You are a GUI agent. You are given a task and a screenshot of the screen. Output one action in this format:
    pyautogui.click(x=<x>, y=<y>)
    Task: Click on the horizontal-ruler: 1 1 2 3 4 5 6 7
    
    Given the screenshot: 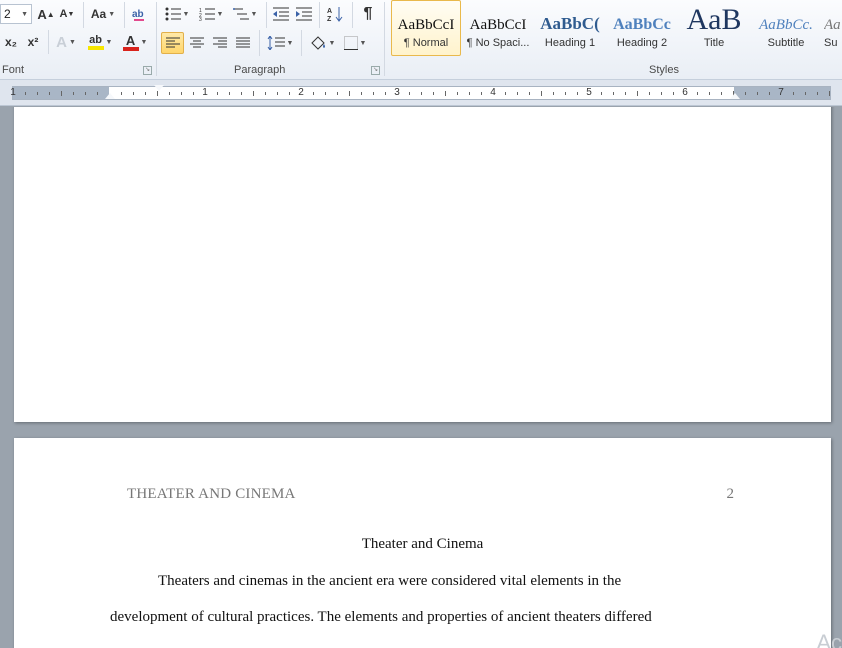 What is the action you would take?
    pyautogui.click(x=420, y=92)
    